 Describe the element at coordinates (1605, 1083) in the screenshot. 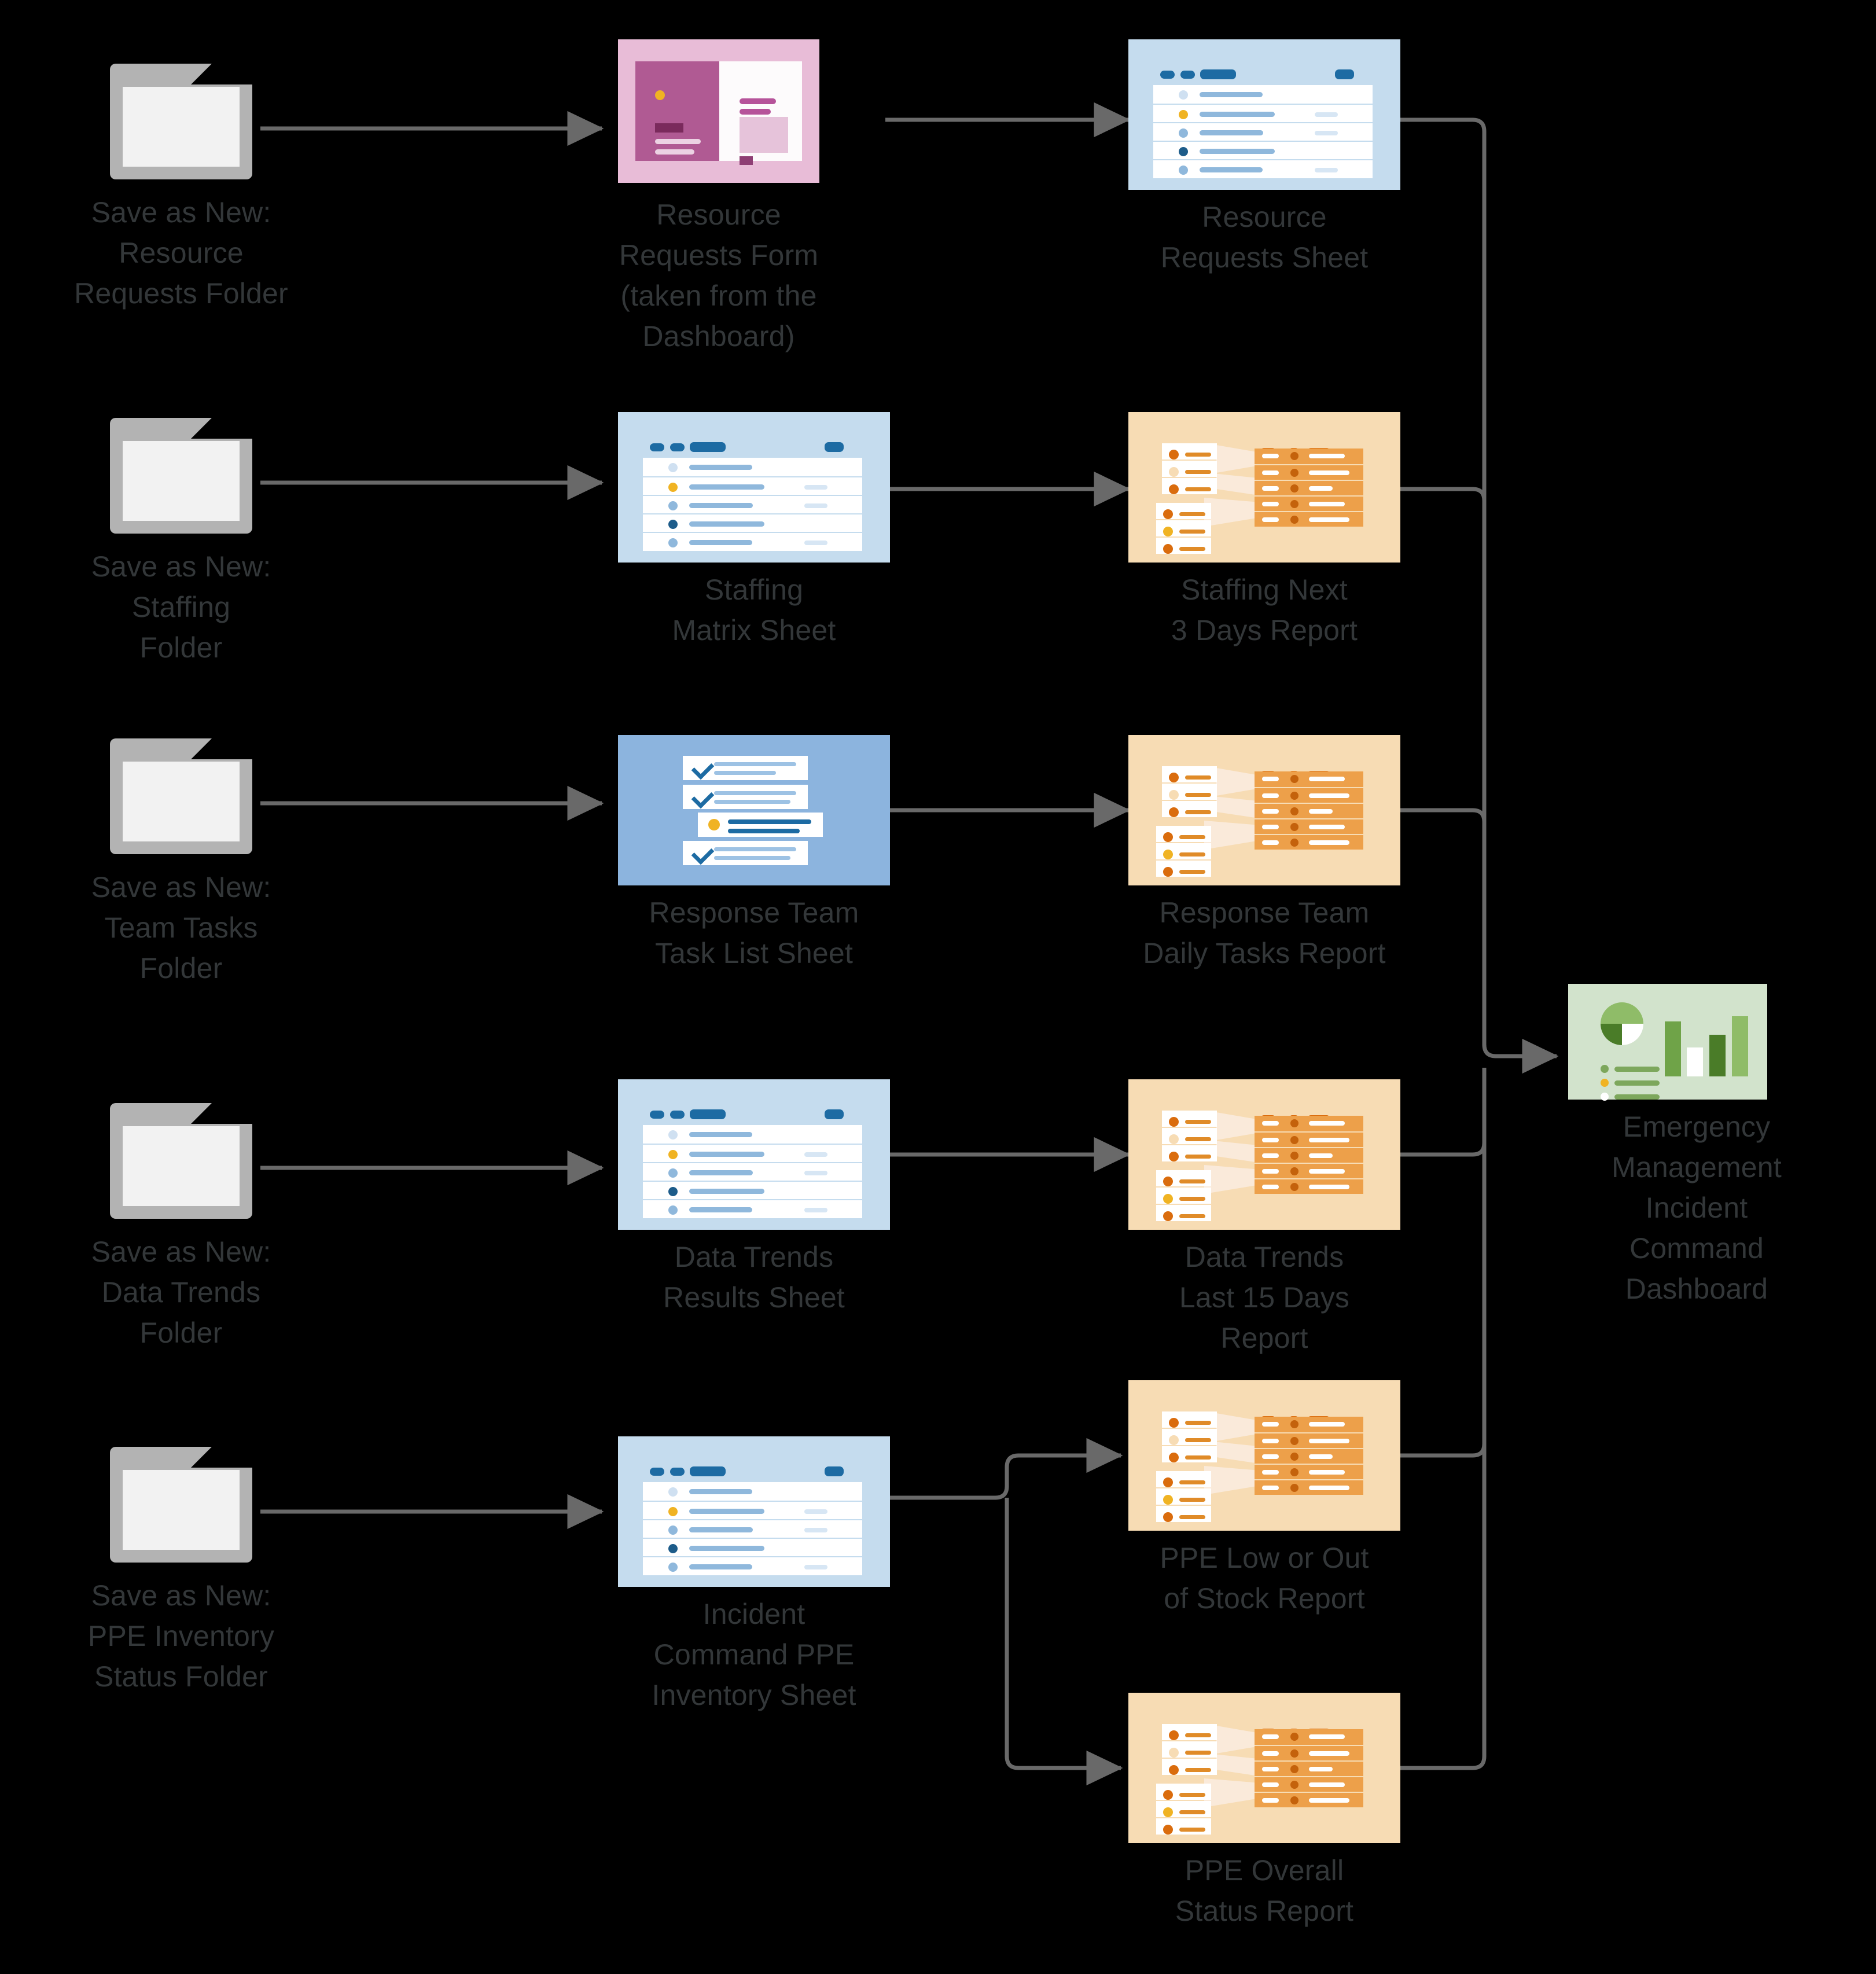

I see `legend-dot-orange` at that location.